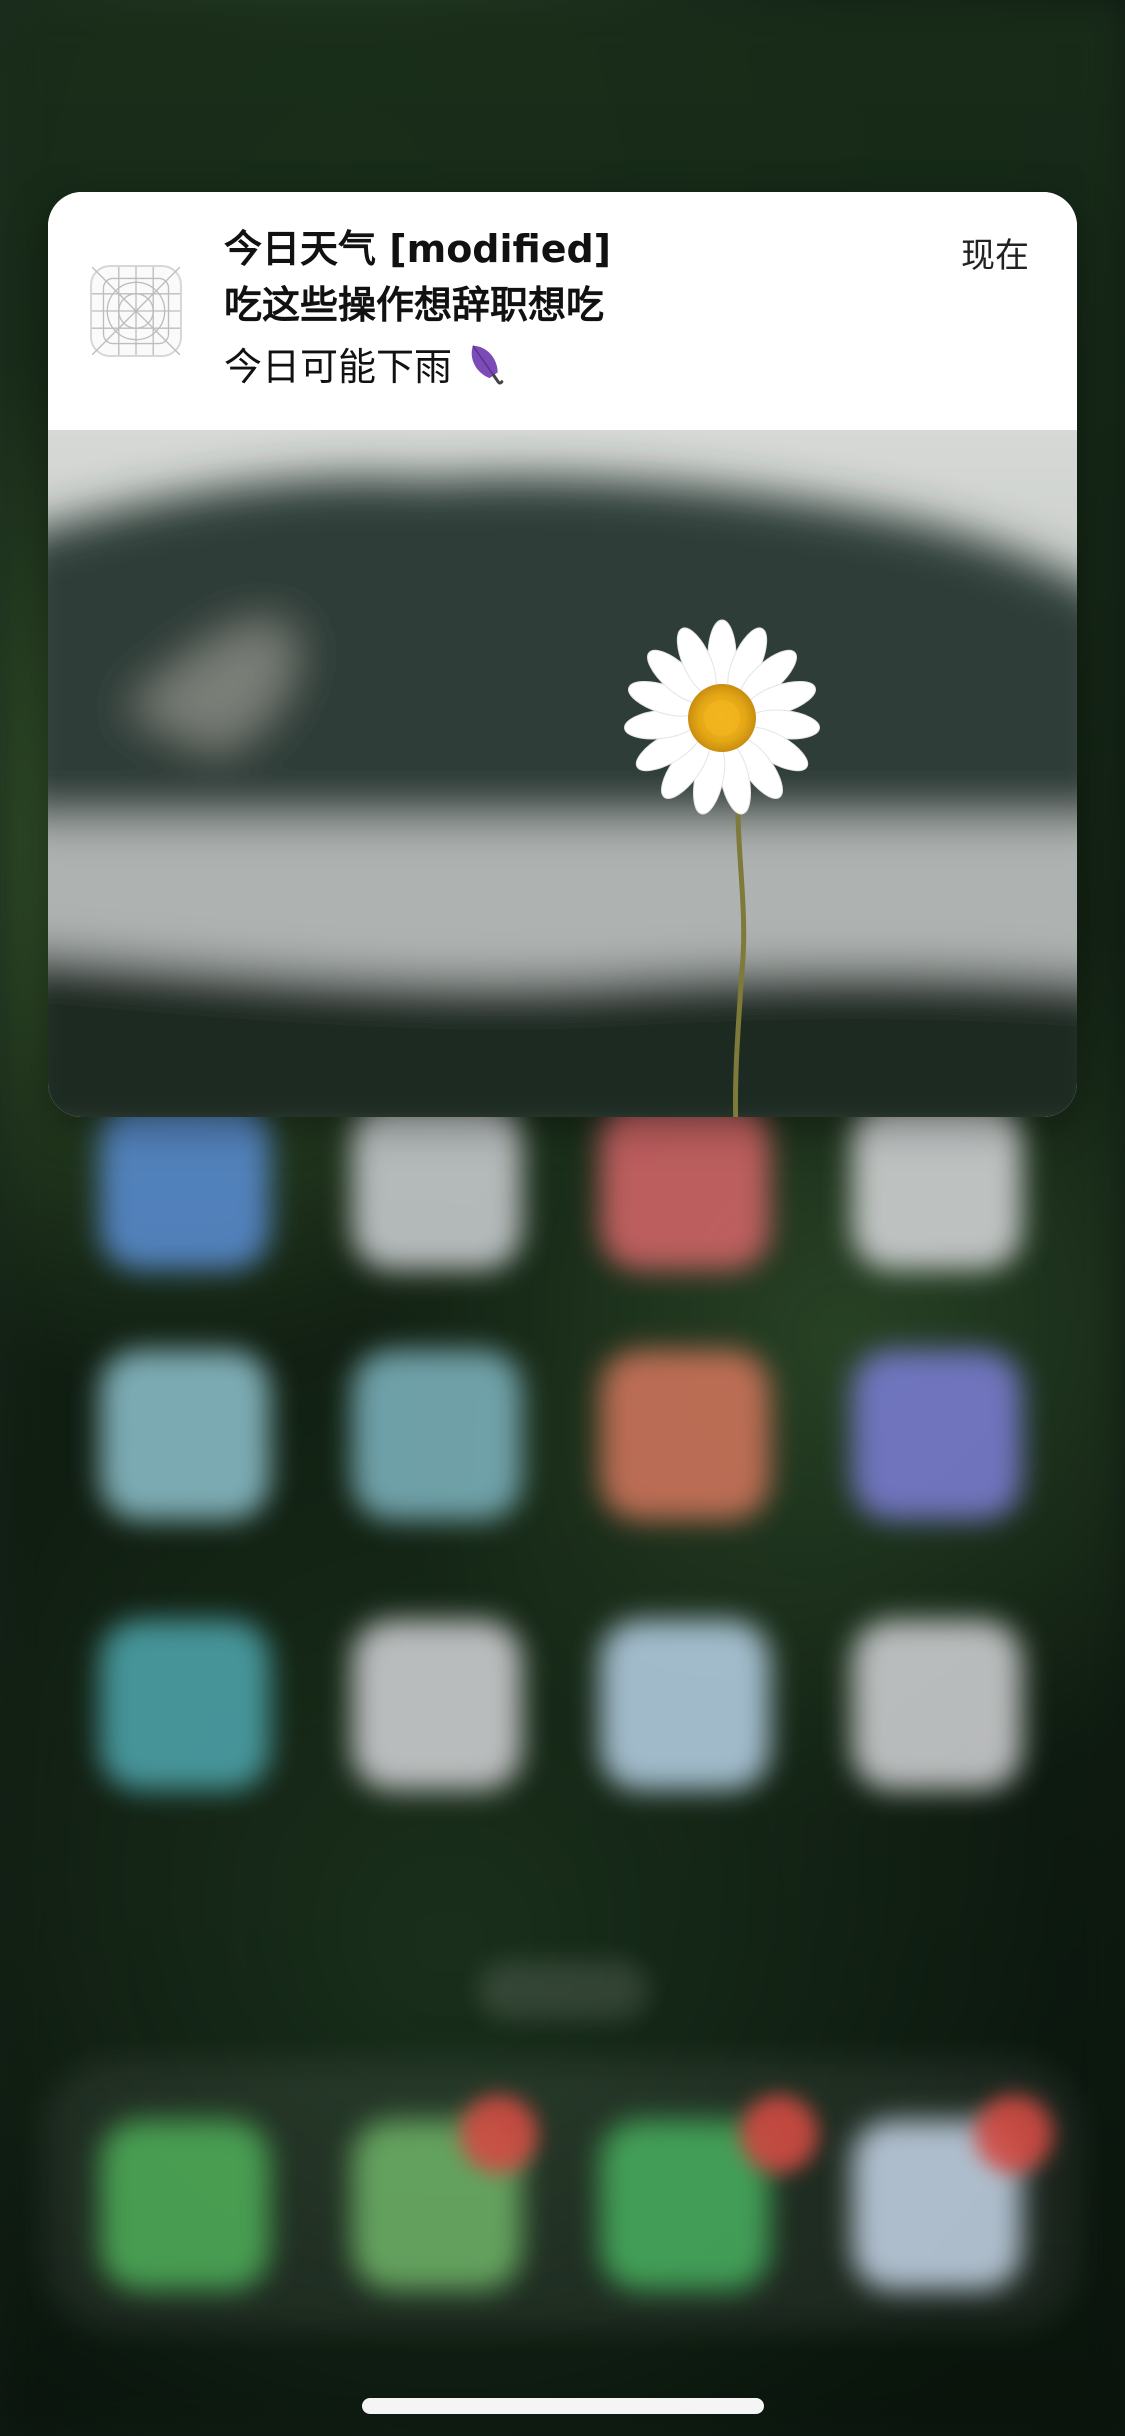  Describe the element at coordinates (185, 2205) in the screenshot. I see `dock-app-phone` at that location.